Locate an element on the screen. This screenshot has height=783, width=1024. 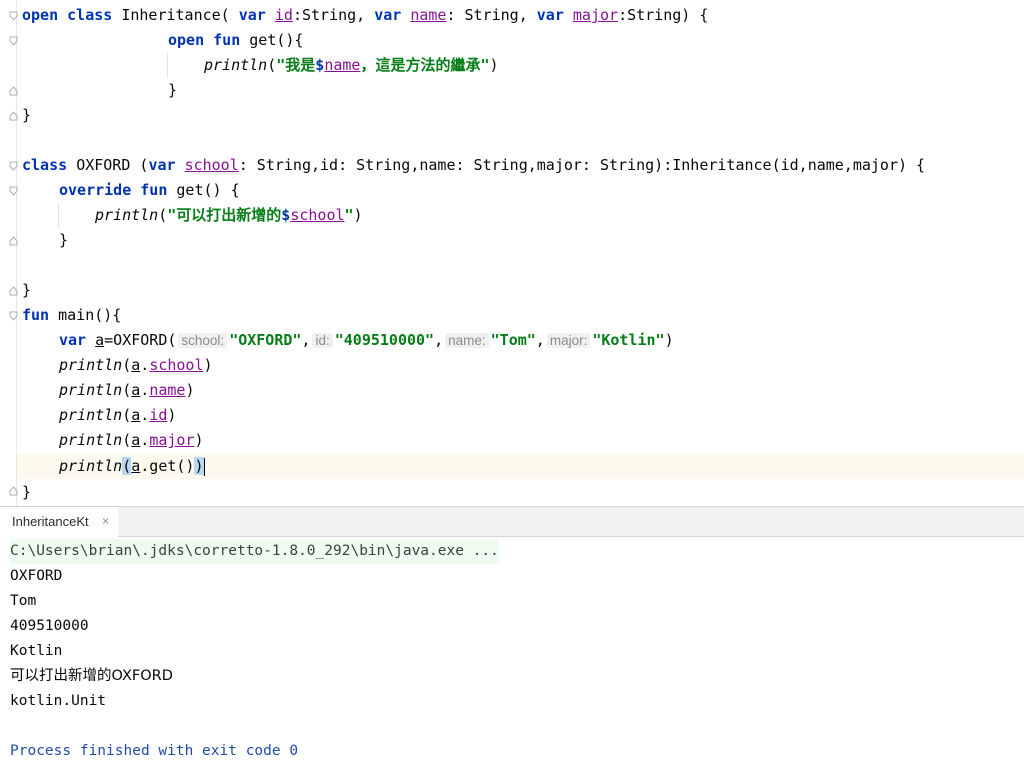
string-literal: "409510000" is located at coordinates (384, 340).